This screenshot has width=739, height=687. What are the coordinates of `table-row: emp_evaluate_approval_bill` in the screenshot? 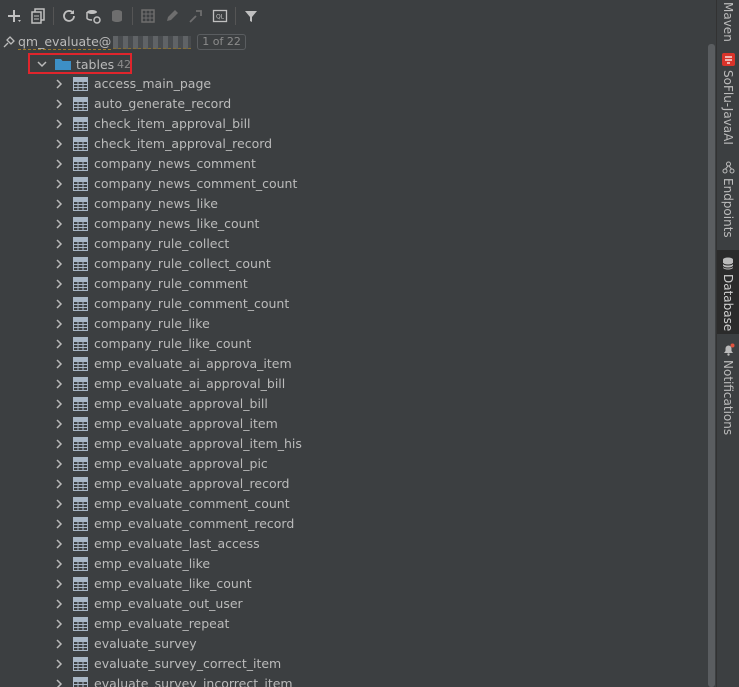 It's located at (358, 404).